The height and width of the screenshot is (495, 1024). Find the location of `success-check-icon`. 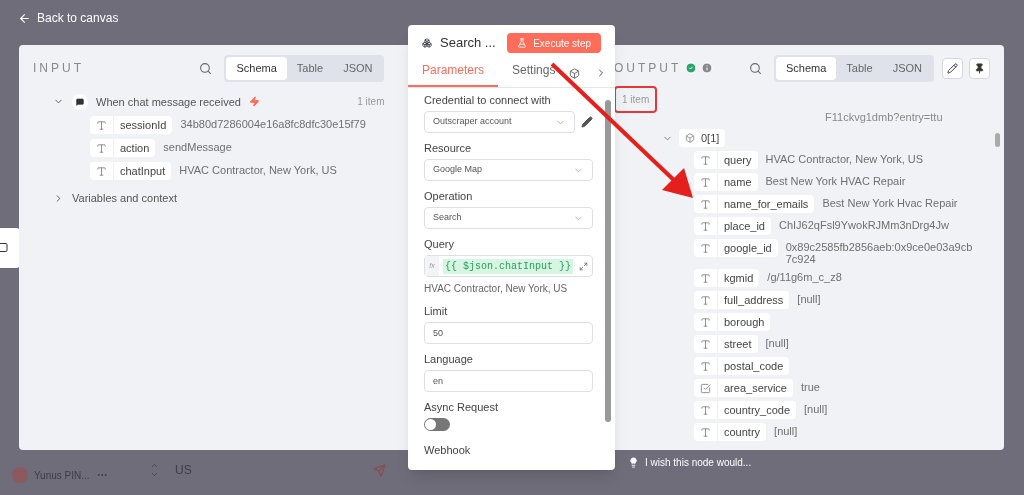

success-check-icon is located at coordinates (691, 68).